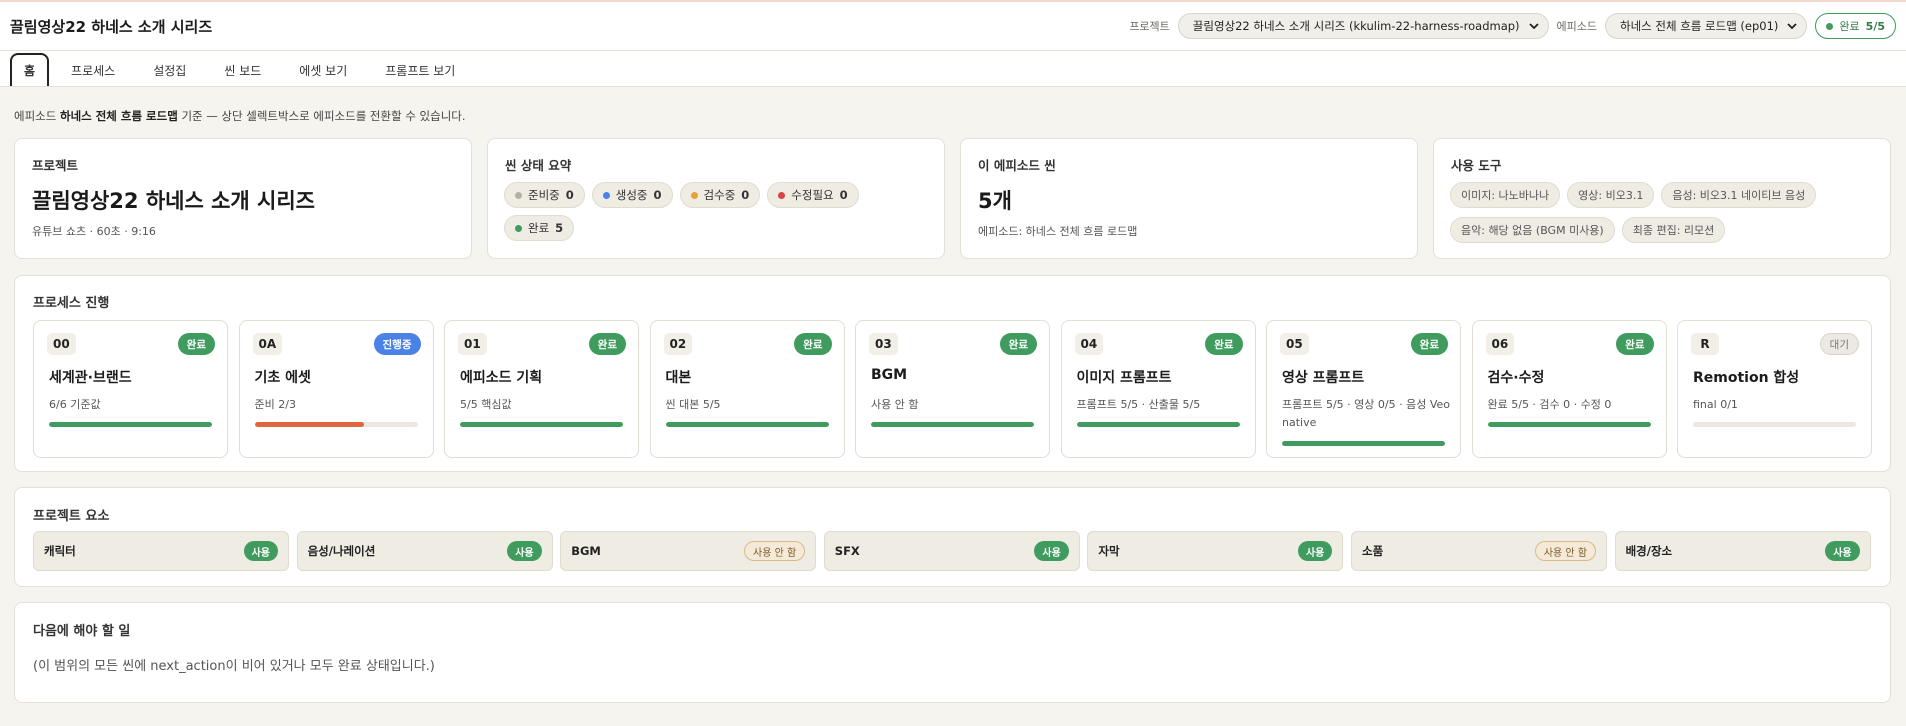 This screenshot has width=1906, height=726. I want to click on tab-scene-board: 씬 보드, so click(242, 70).